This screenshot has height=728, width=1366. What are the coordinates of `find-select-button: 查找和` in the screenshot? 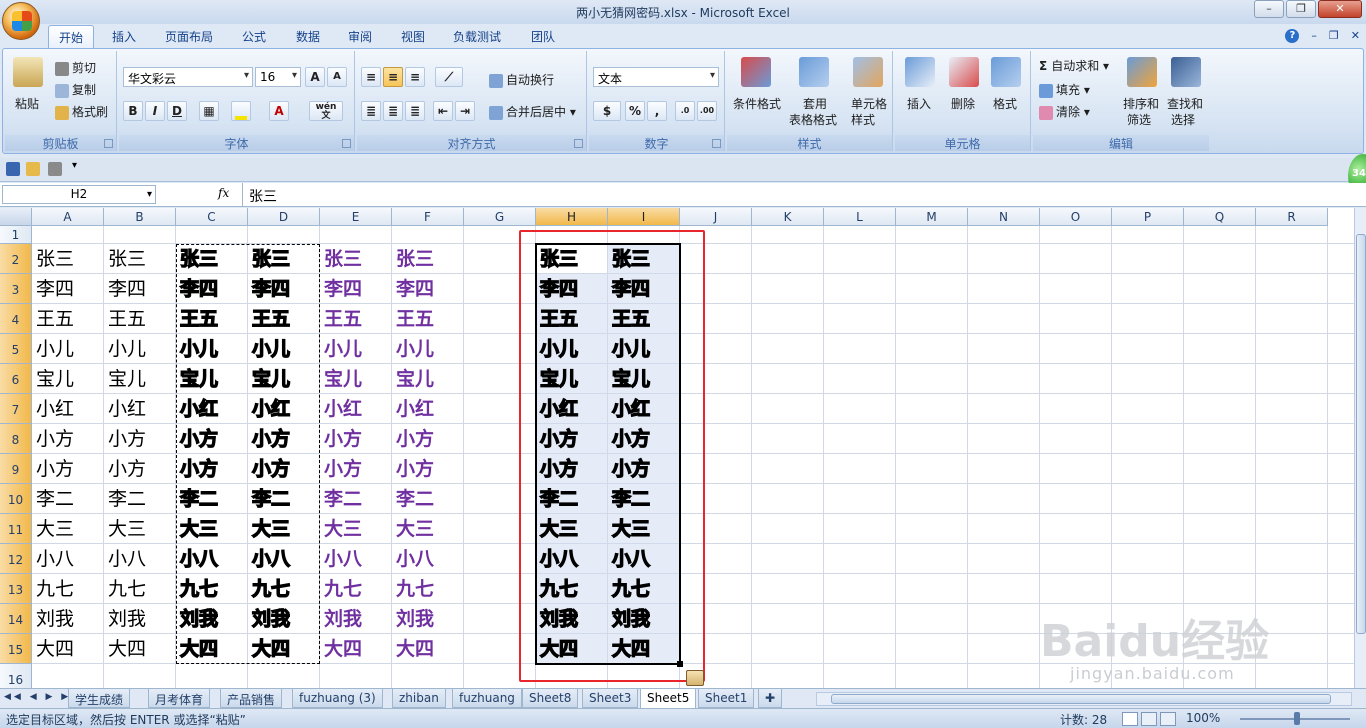 It's located at (1185, 103).